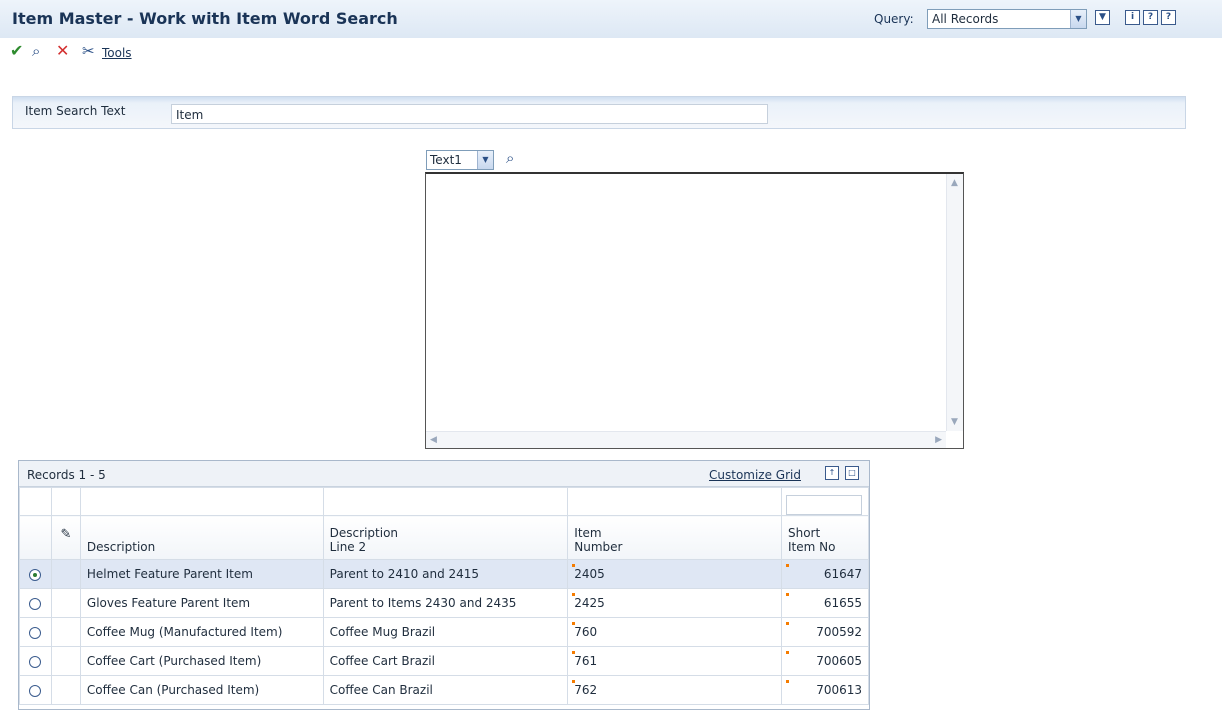 Image resolution: width=1222 pixels, height=721 pixels. Describe the element at coordinates (832, 473) in the screenshot. I see `export-icon: ↑` at that location.